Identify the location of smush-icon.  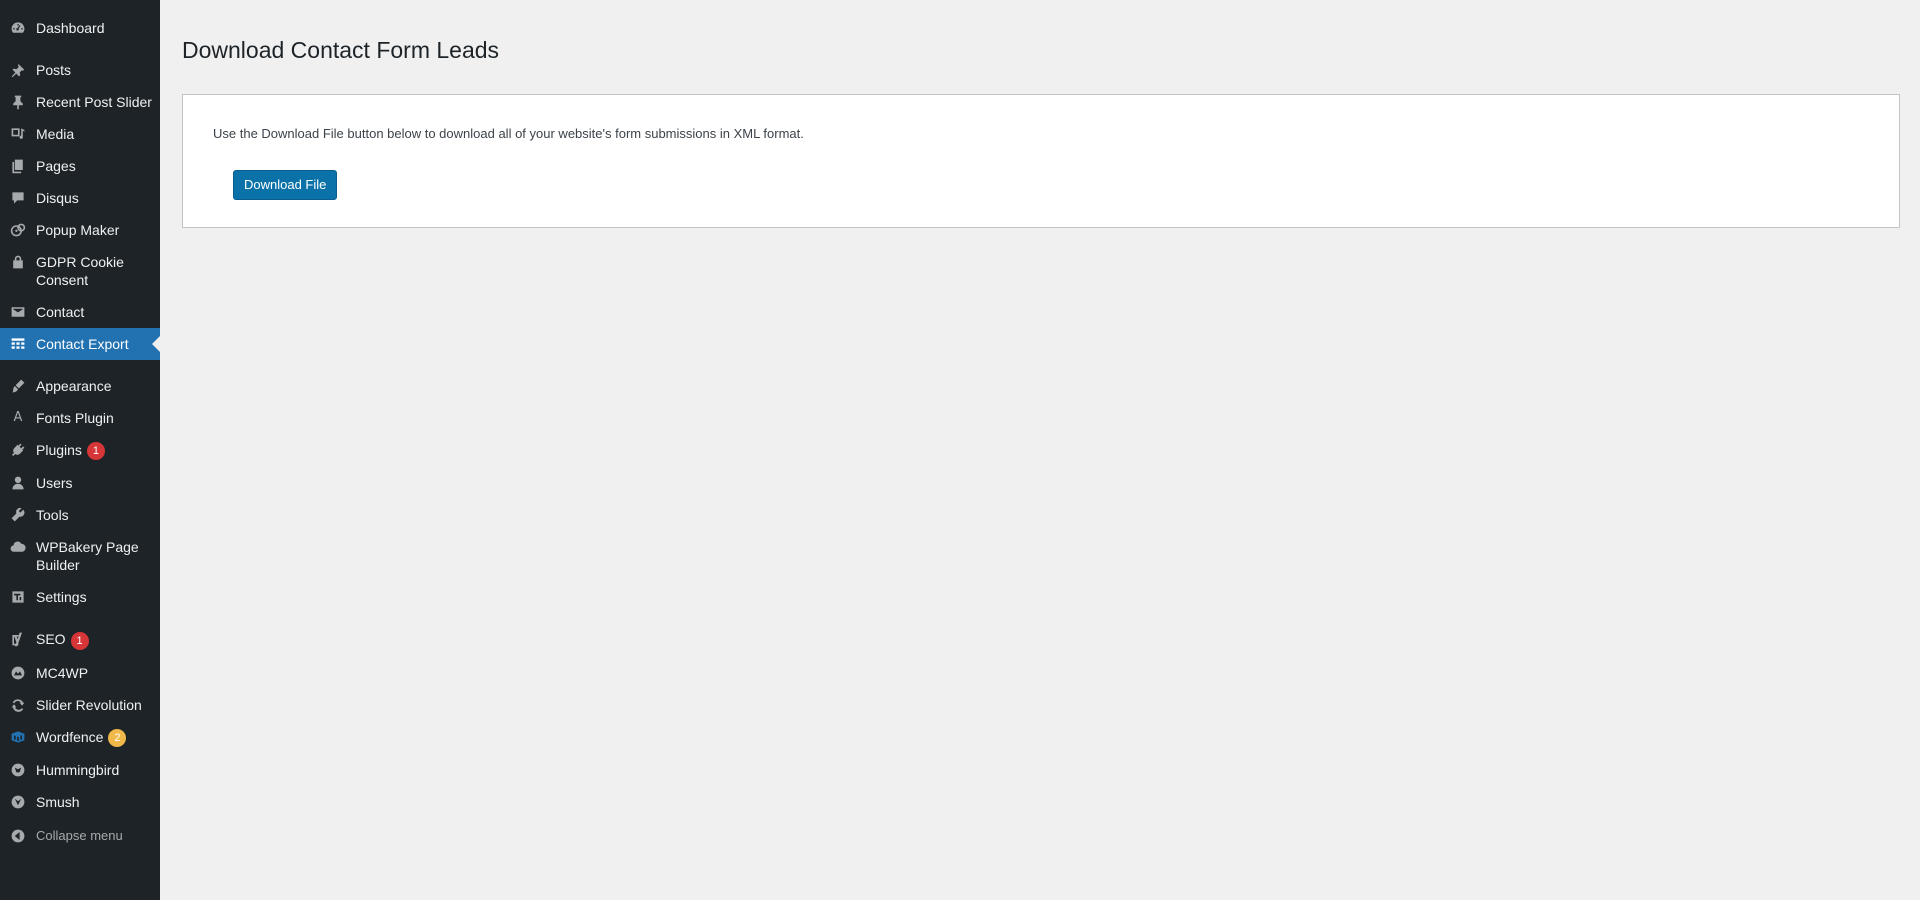
(18, 802).